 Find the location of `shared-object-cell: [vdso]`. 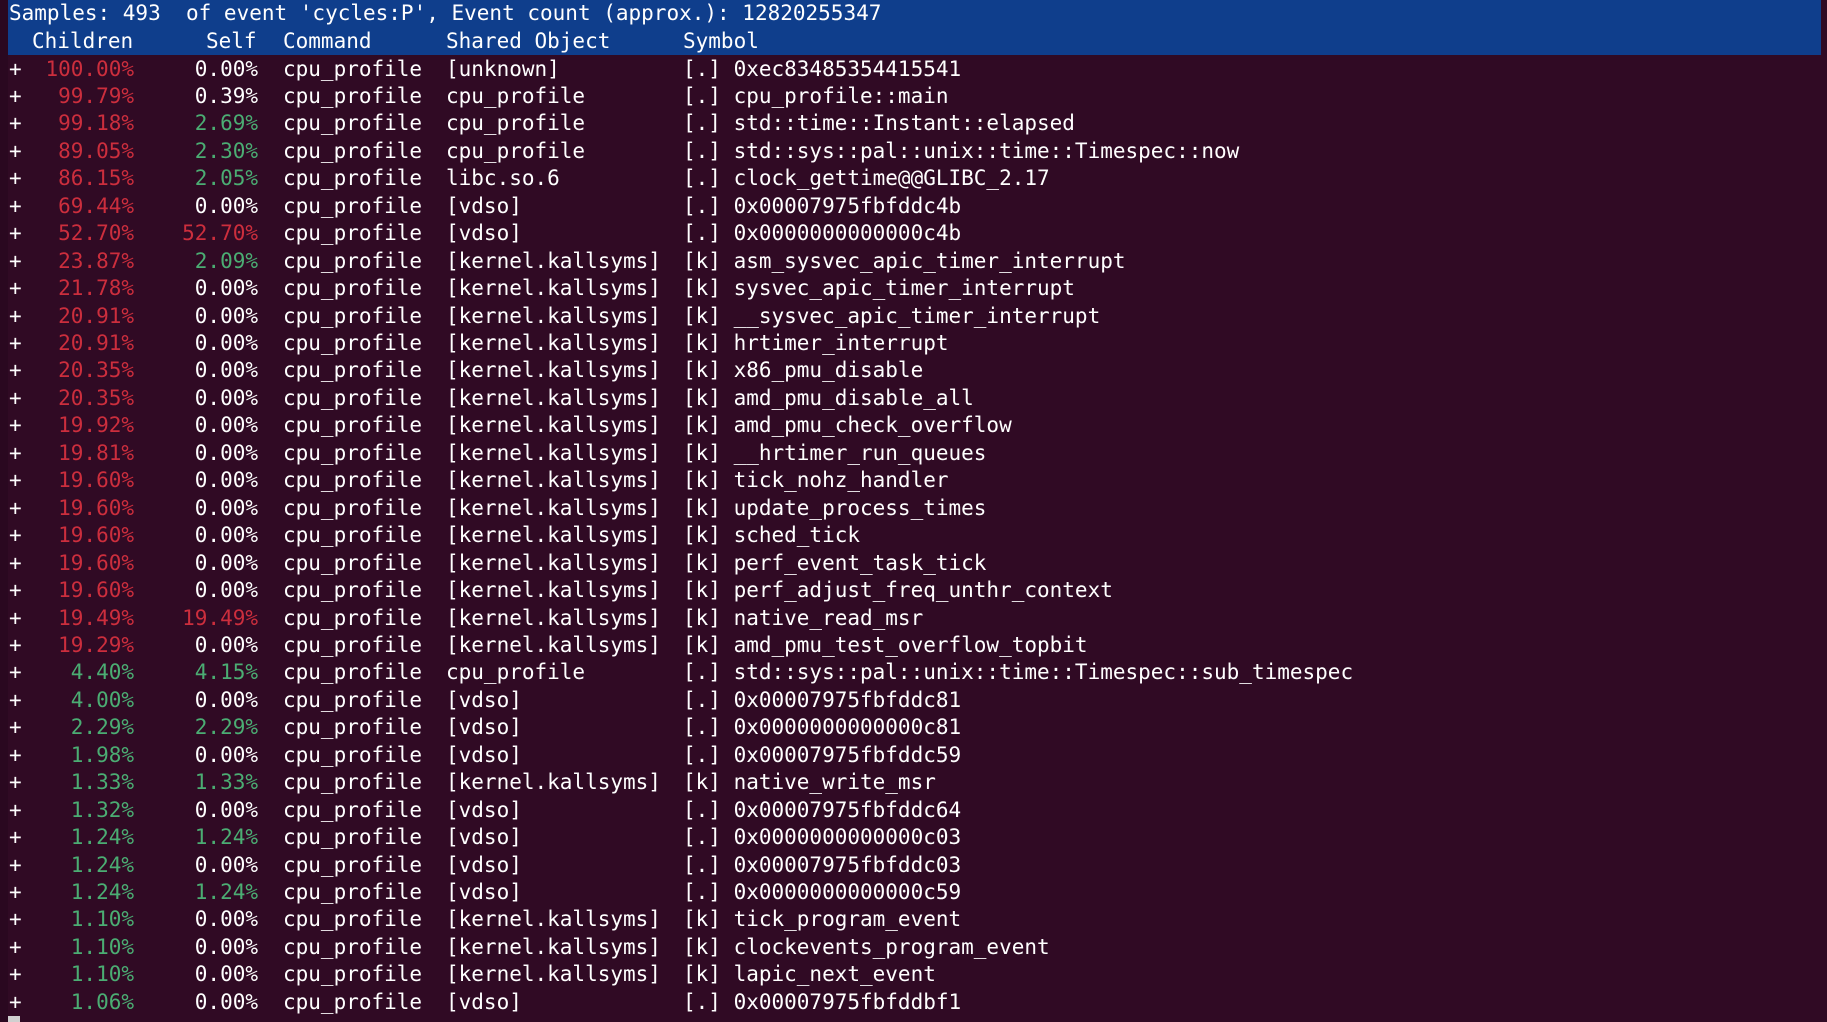

shared-object-cell: [vdso] is located at coordinates (484, 1001).